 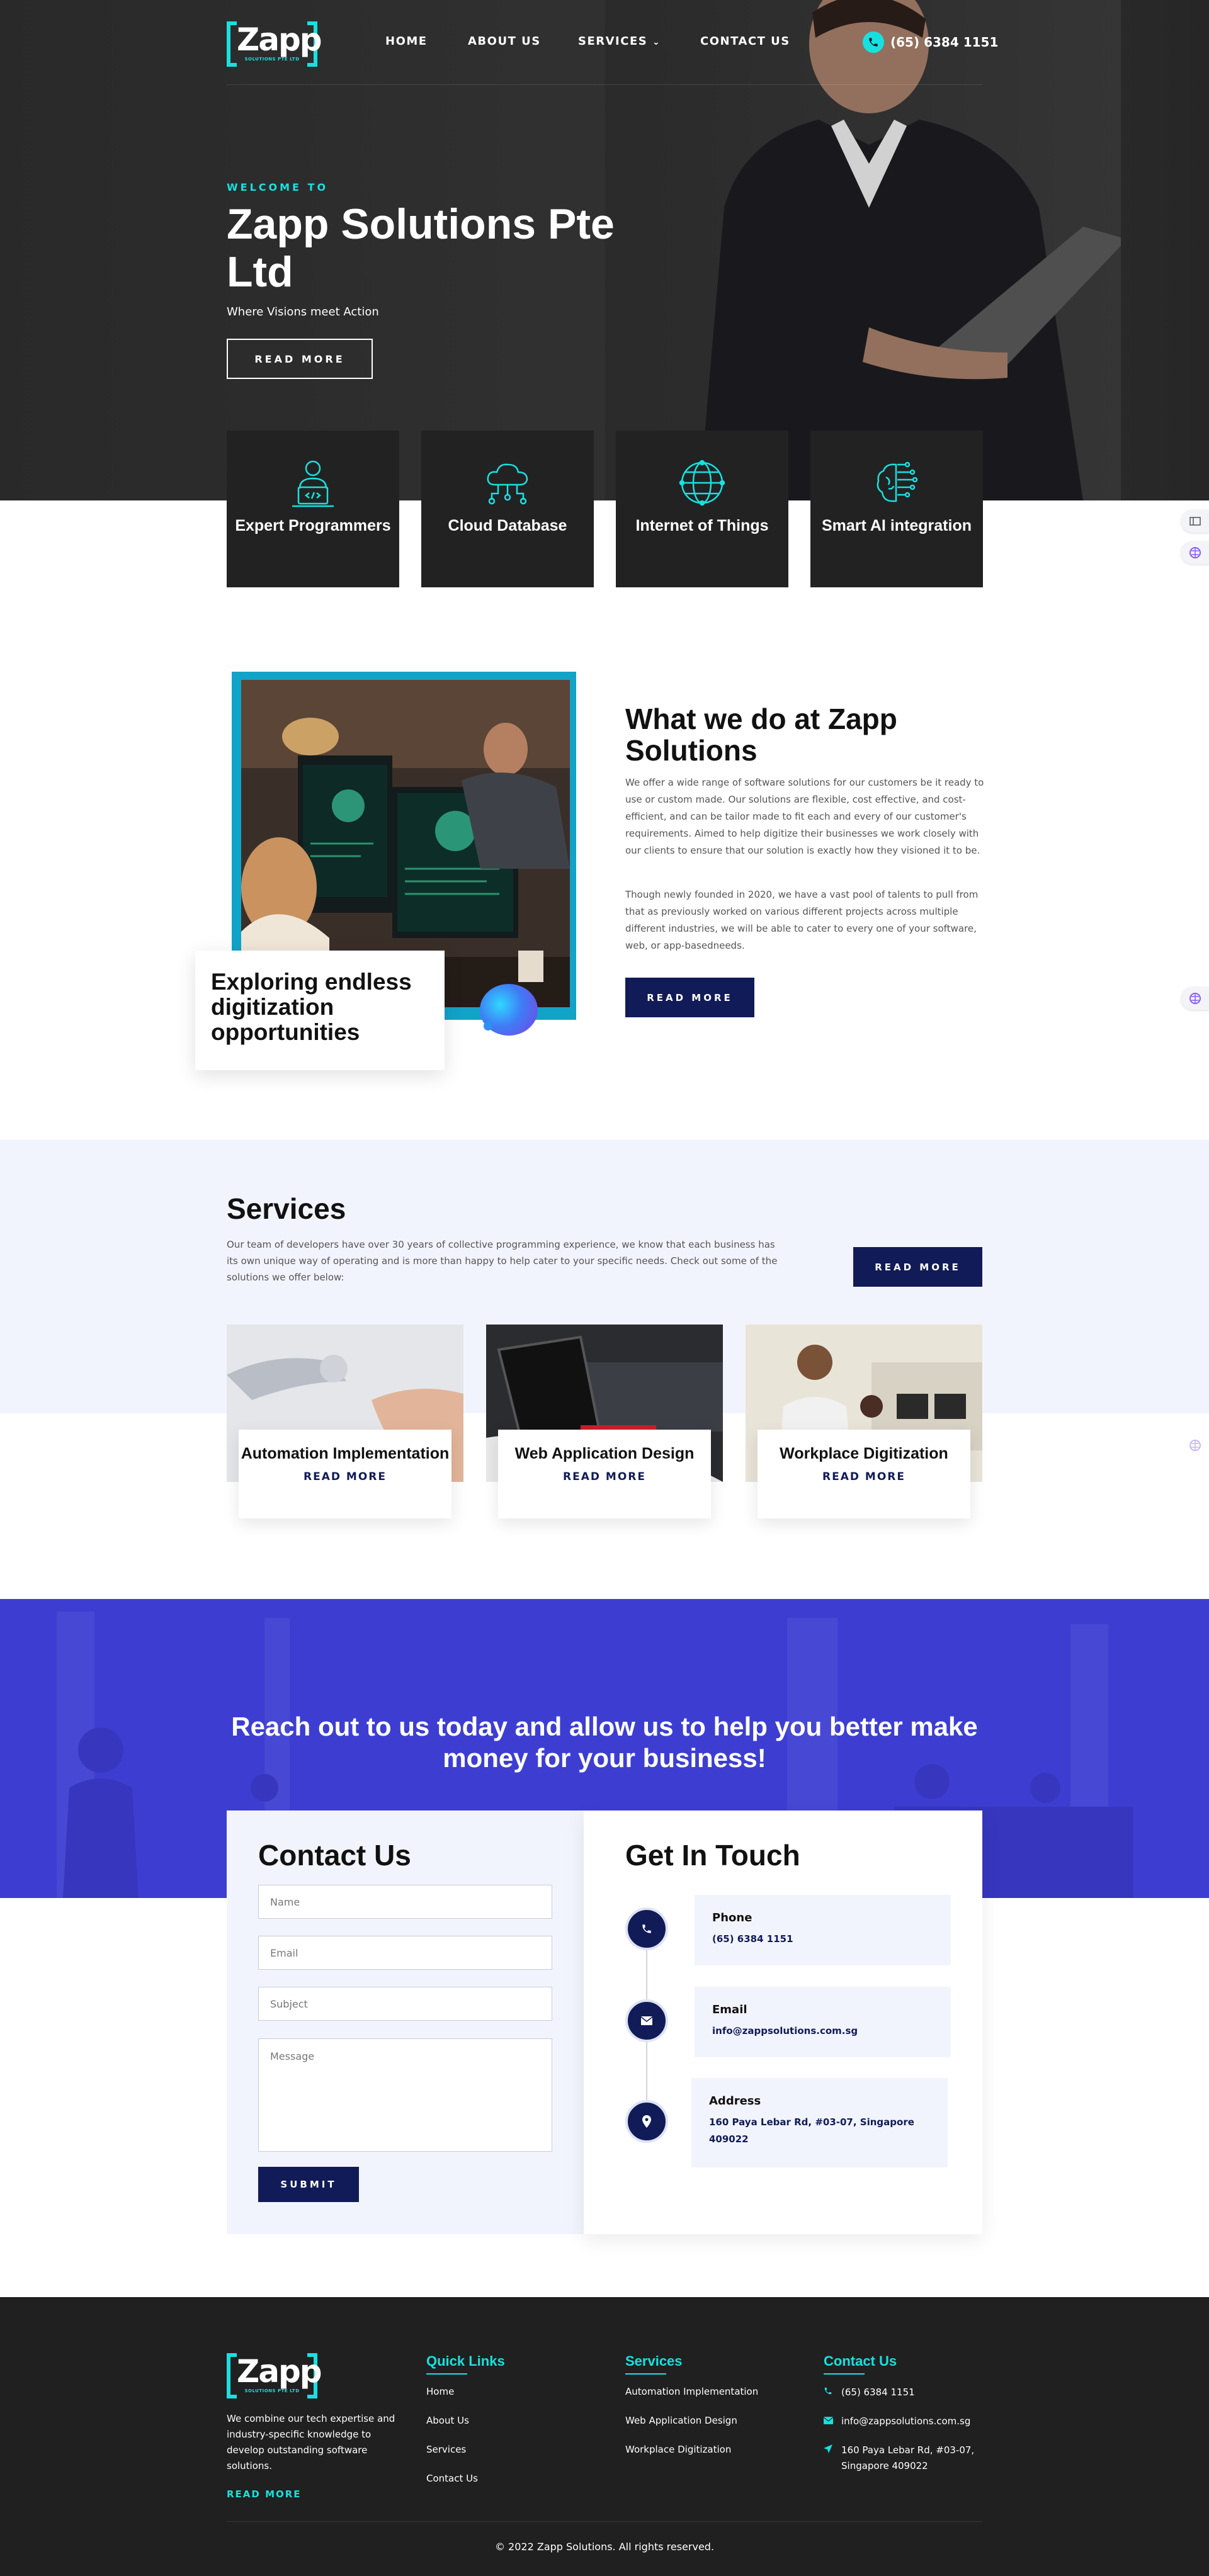 I want to click on location-arrow-icon, so click(x=829, y=2458).